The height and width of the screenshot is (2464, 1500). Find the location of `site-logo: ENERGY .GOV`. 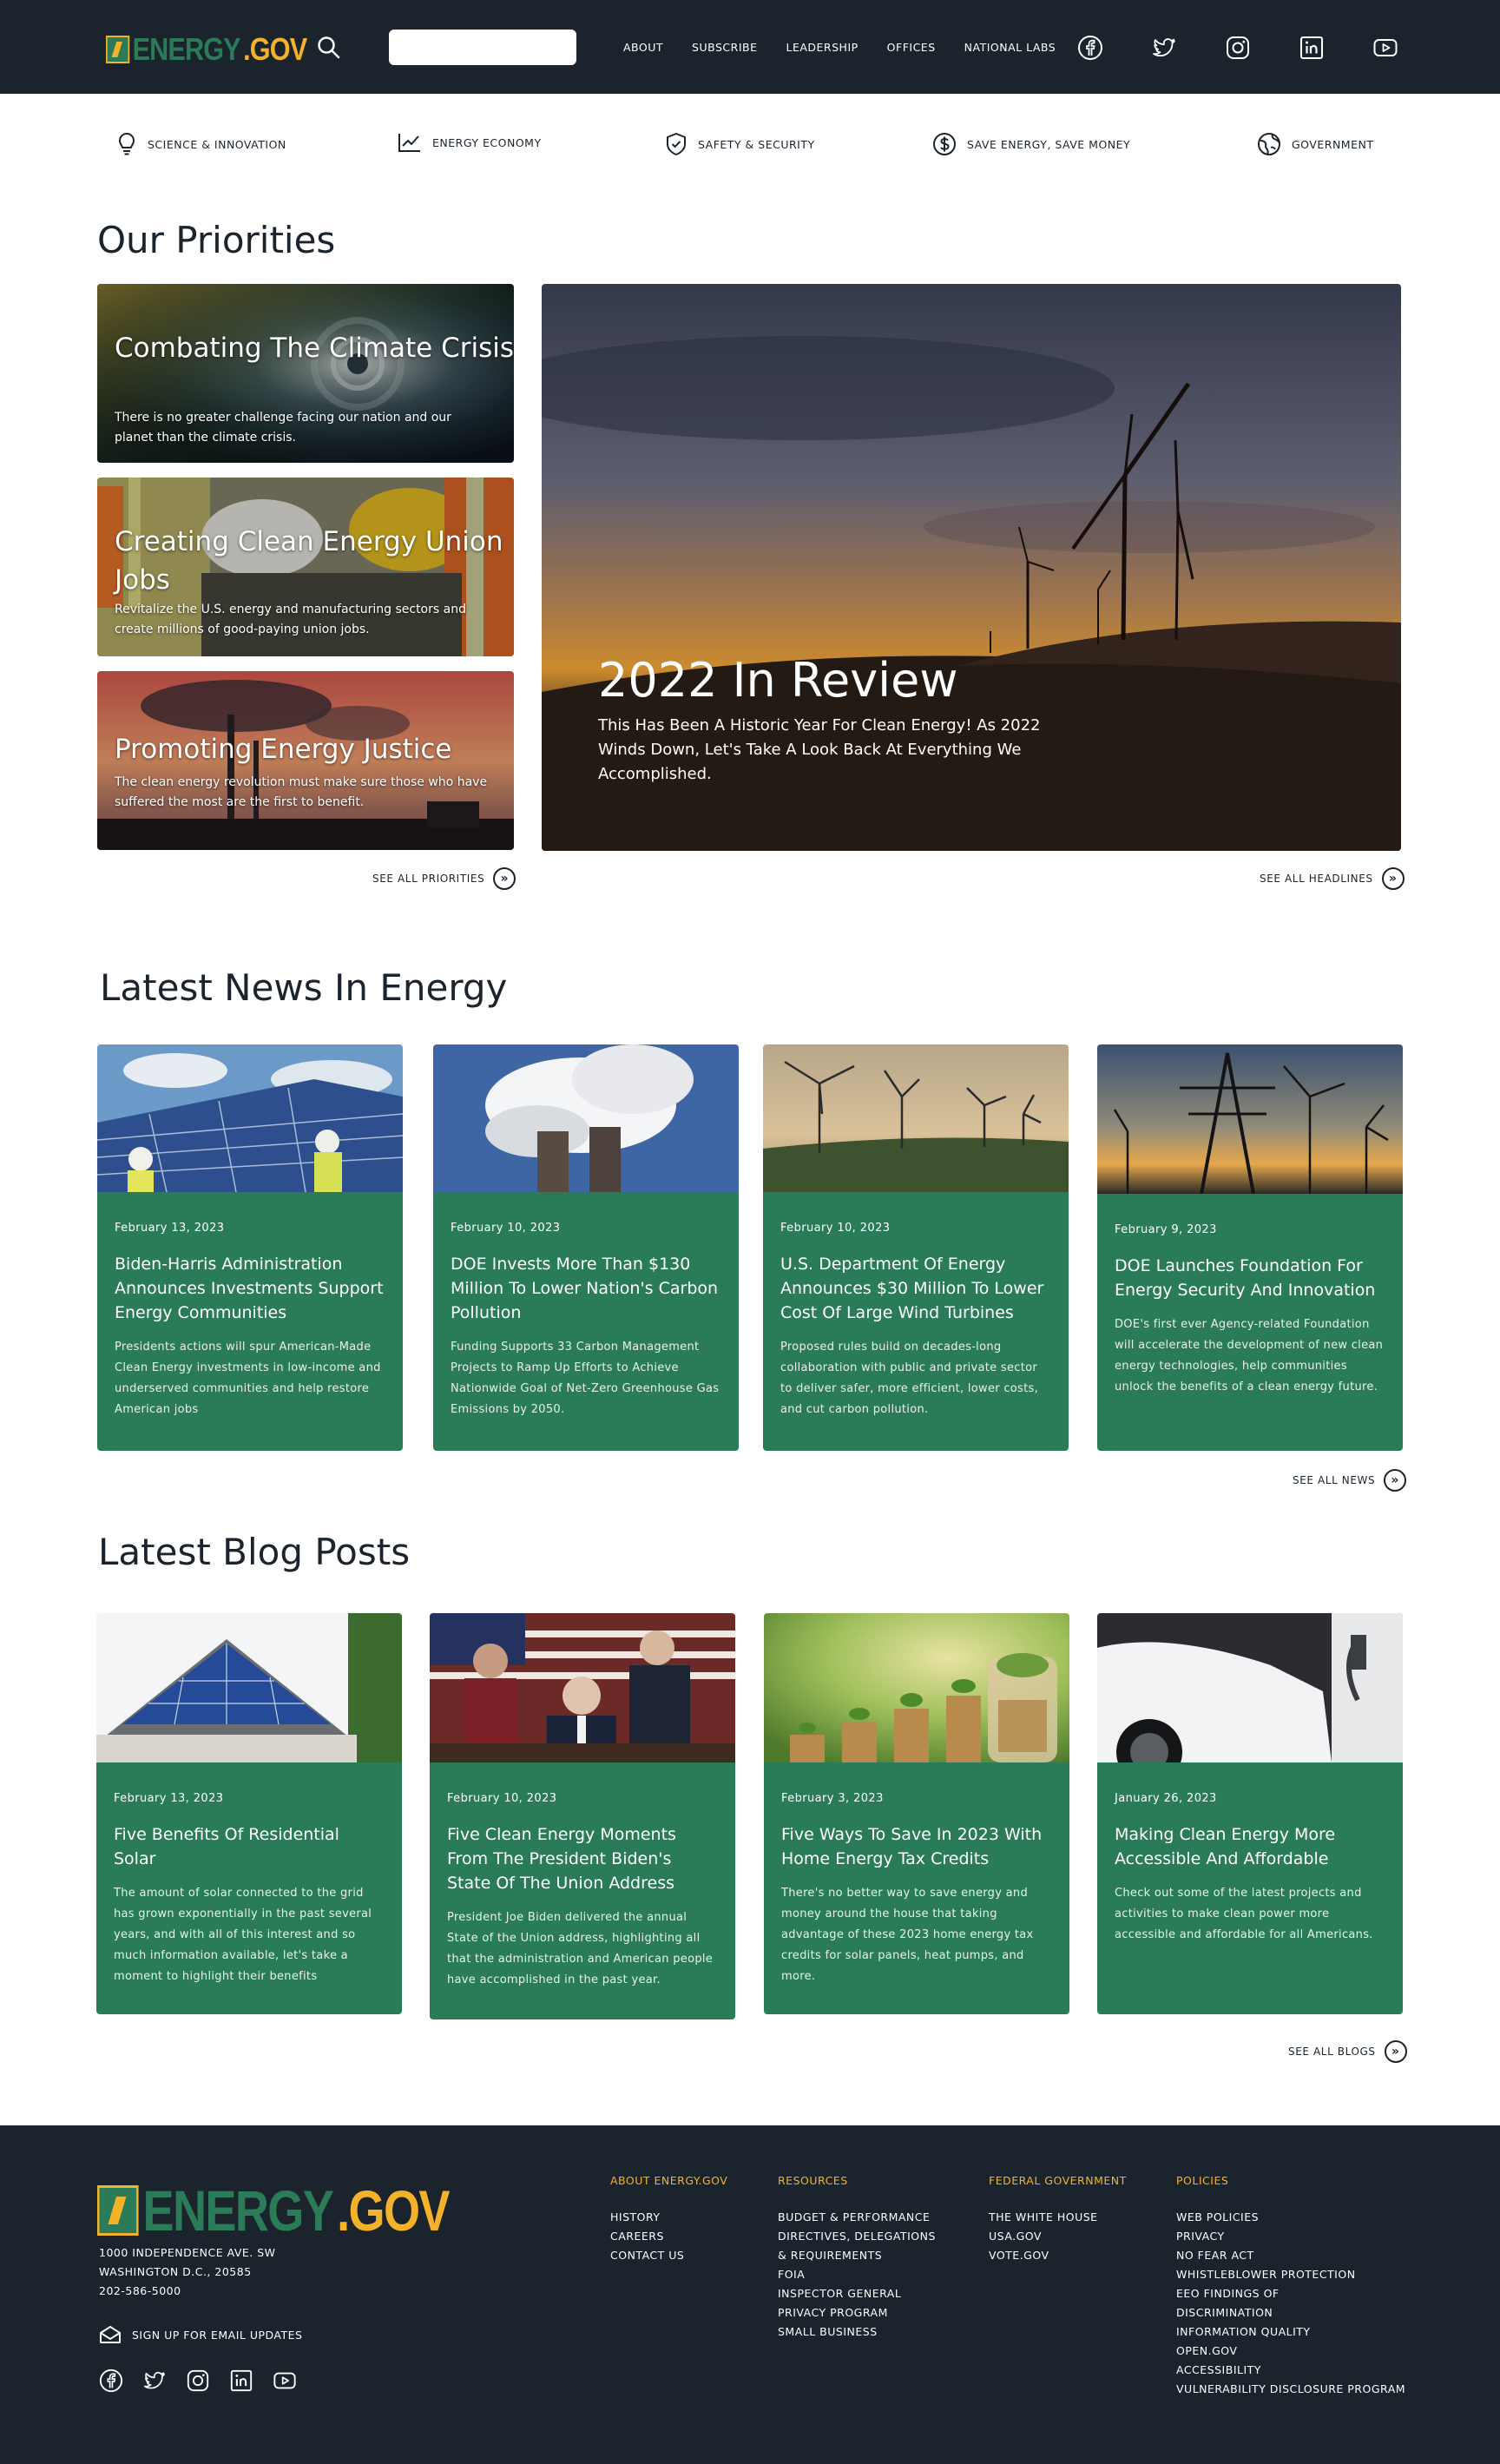

site-logo: ENERGY .GOV is located at coordinates (206, 49).